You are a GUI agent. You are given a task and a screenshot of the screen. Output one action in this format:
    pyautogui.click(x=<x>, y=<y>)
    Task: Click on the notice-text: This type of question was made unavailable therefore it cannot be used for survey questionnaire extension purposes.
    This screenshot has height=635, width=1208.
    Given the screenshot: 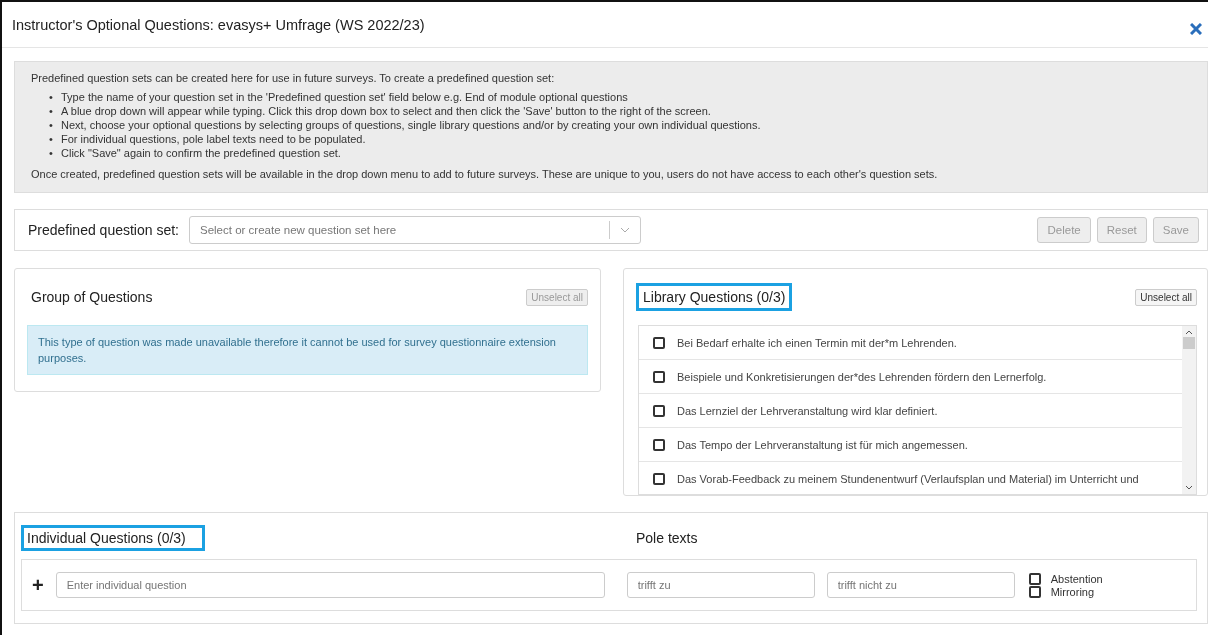 What is the action you would take?
    pyautogui.click(x=307, y=350)
    